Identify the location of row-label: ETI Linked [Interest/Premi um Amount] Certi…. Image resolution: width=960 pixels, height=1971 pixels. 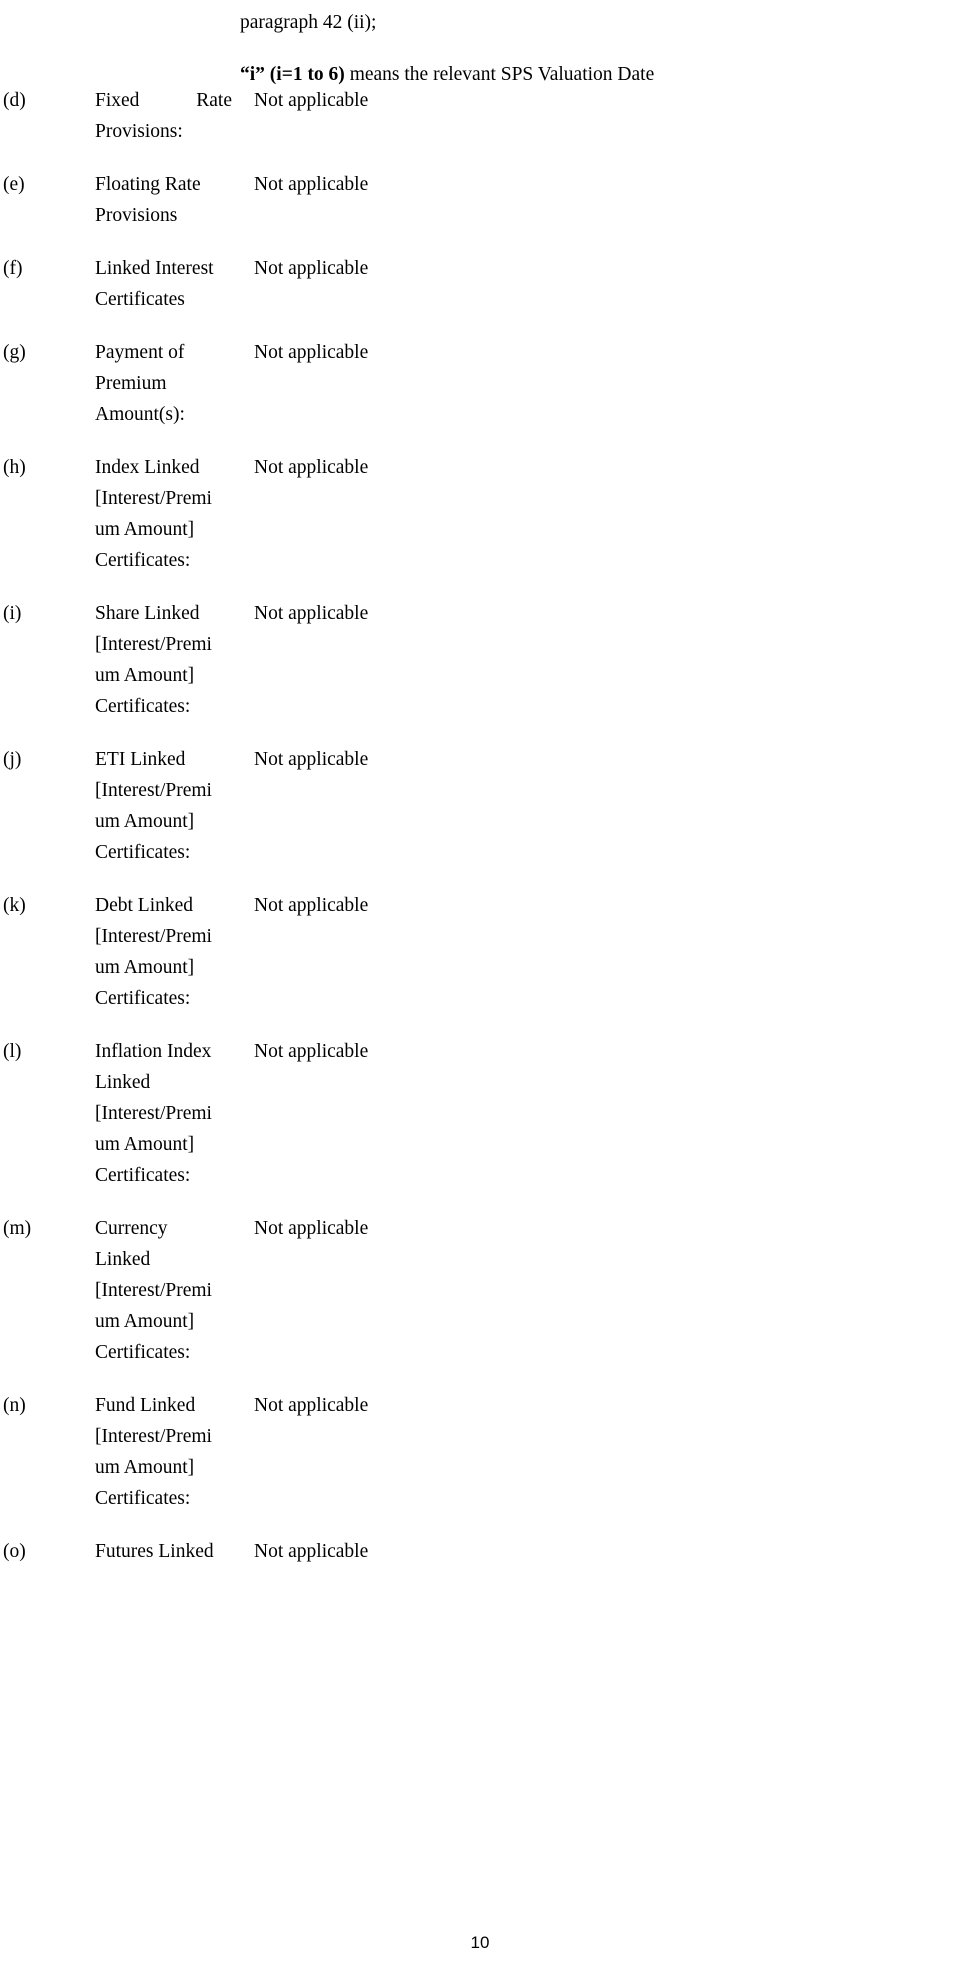
(174, 806).